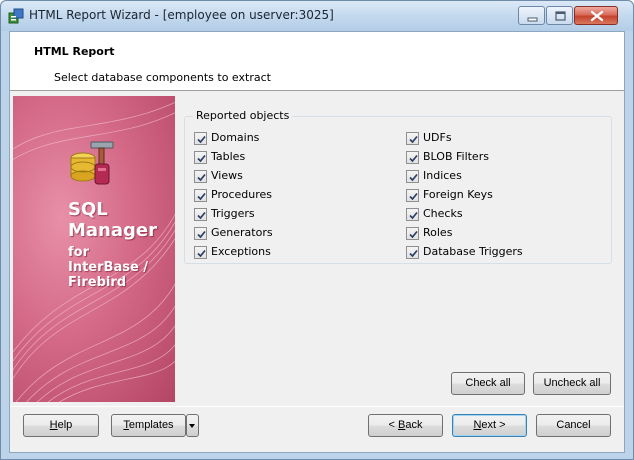  What do you see at coordinates (16, 16) in the screenshot?
I see `report-wizard-icon` at bounding box center [16, 16].